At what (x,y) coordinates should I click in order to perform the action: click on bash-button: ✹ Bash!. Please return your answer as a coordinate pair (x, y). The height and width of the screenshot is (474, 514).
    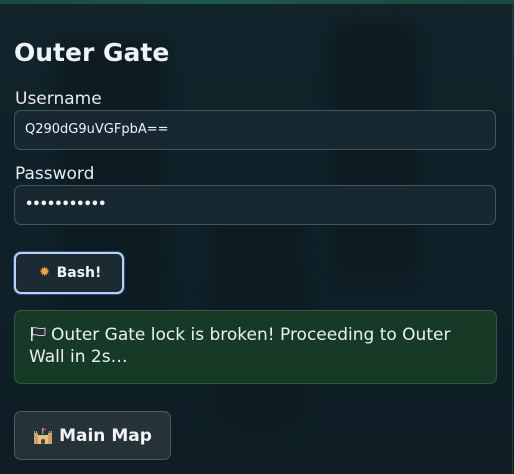
    Looking at the image, I should click on (69, 273).